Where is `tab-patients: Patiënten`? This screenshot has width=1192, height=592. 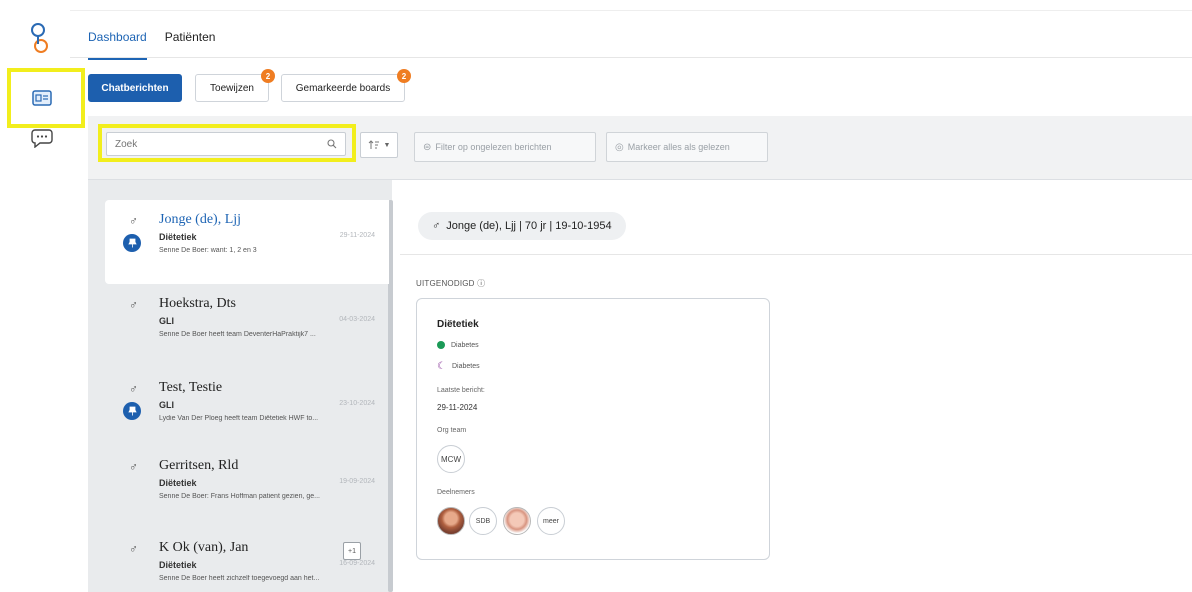
tab-patients: Patiënten is located at coordinates (190, 44).